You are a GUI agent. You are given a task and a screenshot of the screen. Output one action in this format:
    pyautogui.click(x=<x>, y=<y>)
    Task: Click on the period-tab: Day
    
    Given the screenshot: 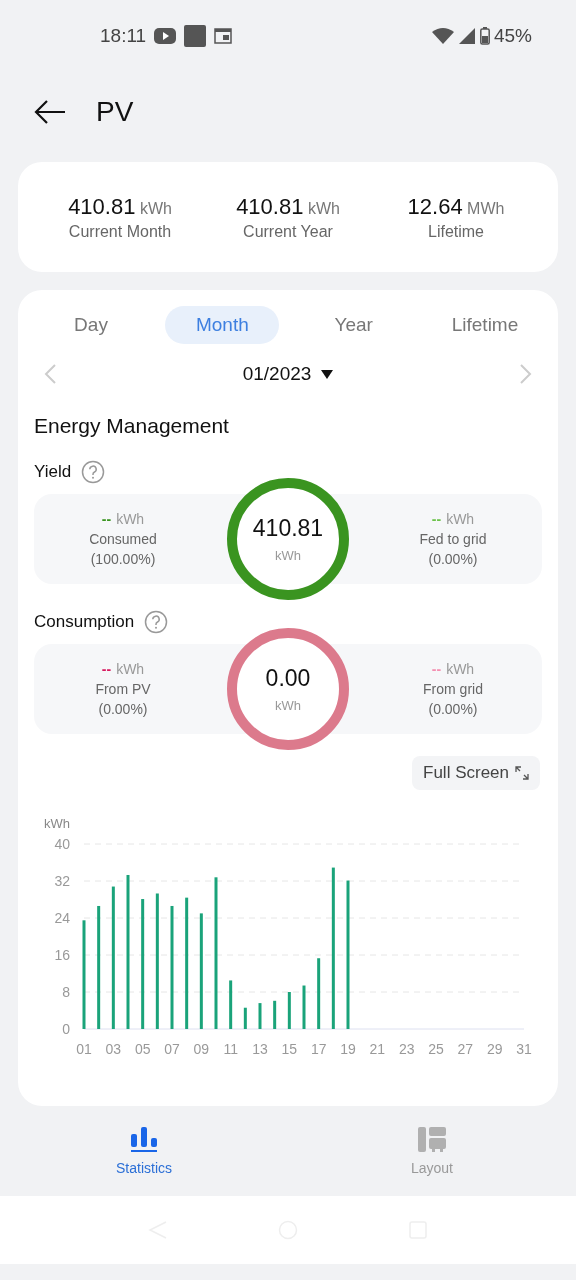 What is the action you would take?
    pyautogui.click(x=91, y=325)
    